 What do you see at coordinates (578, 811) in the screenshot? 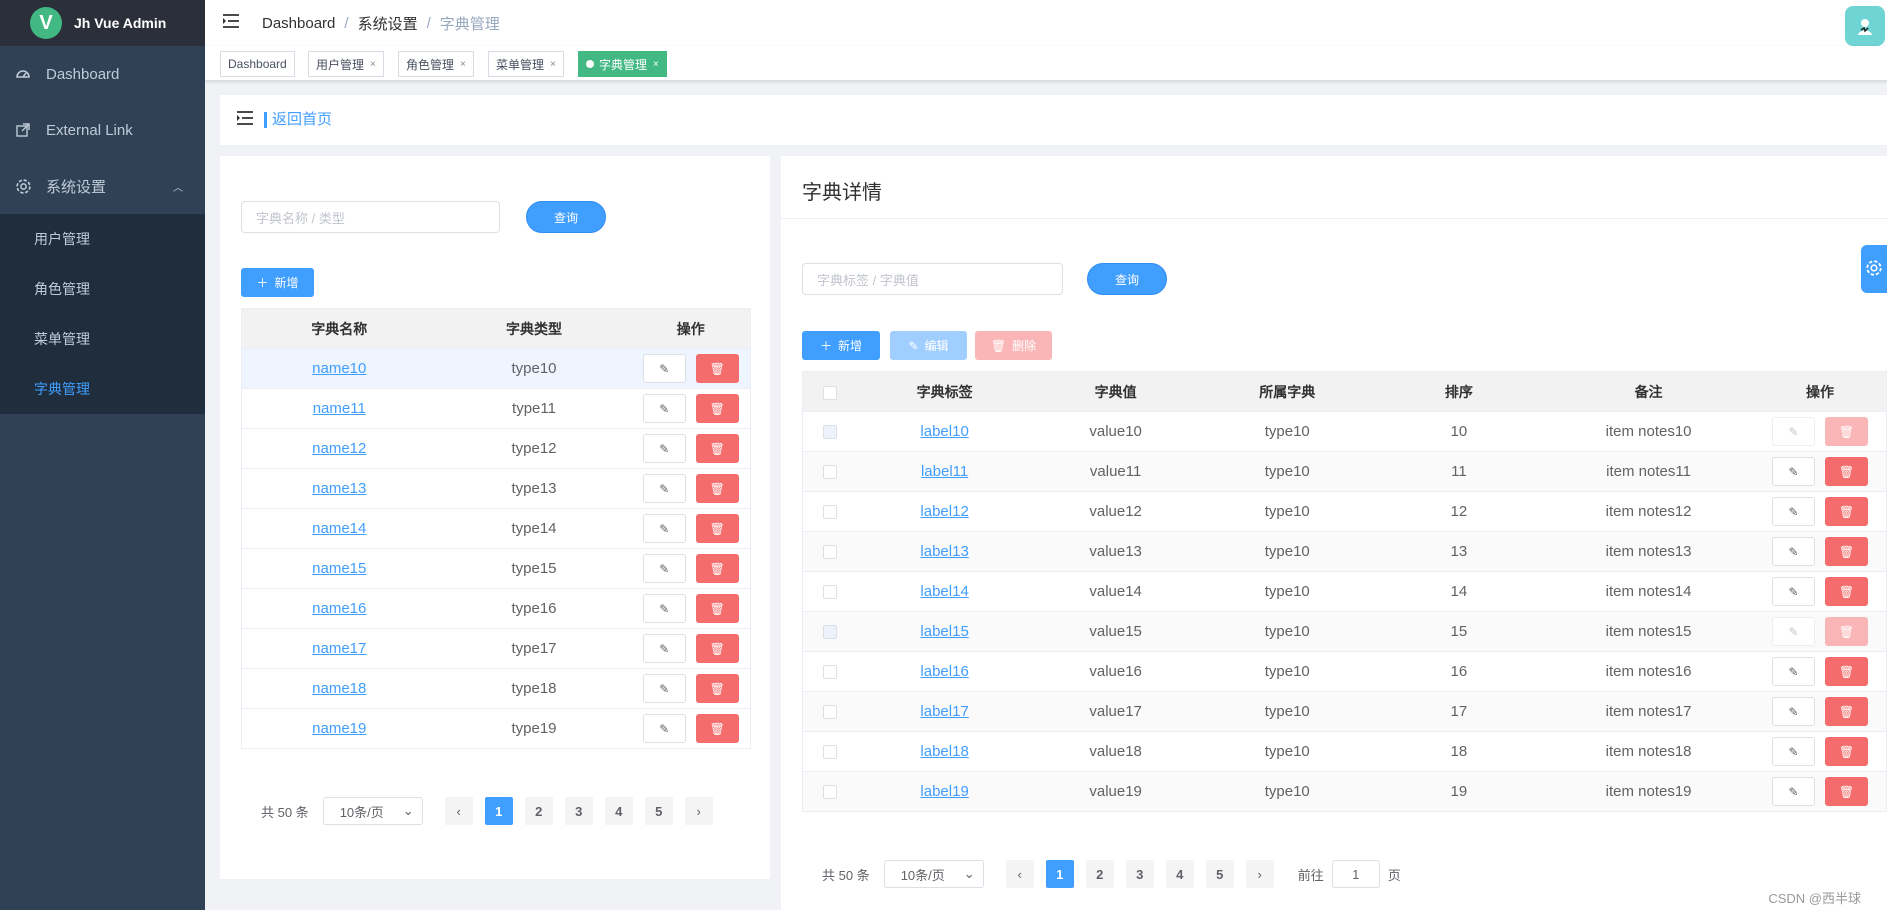
I see `page-button: 3` at bounding box center [578, 811].